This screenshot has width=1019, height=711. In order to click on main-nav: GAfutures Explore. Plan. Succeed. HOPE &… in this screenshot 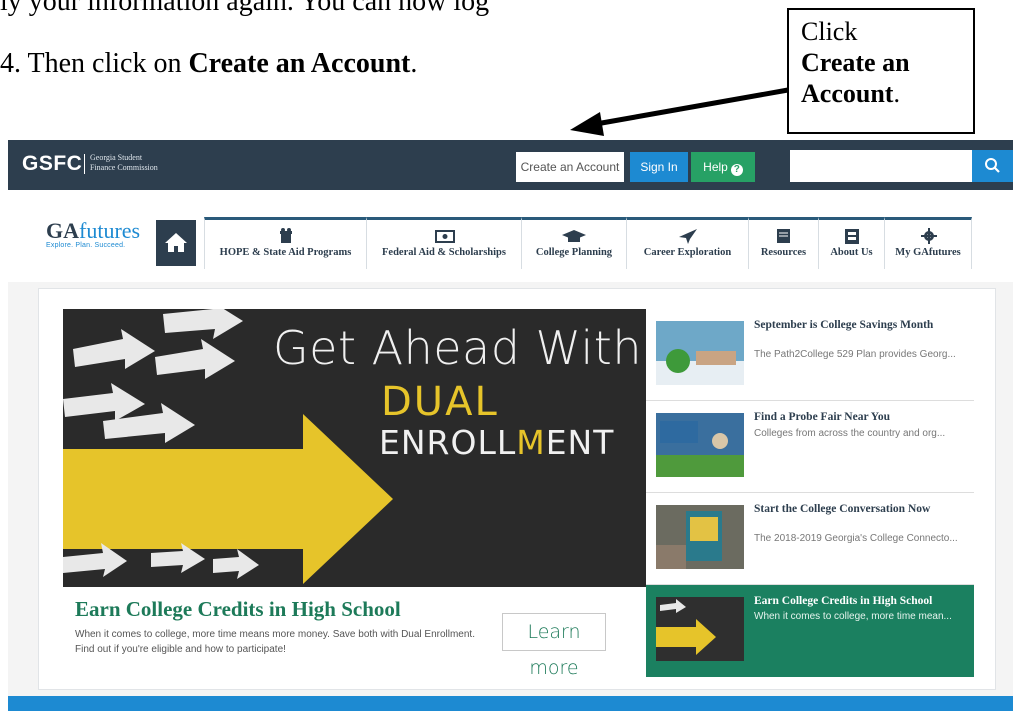, I will do `click(510, 236)`.